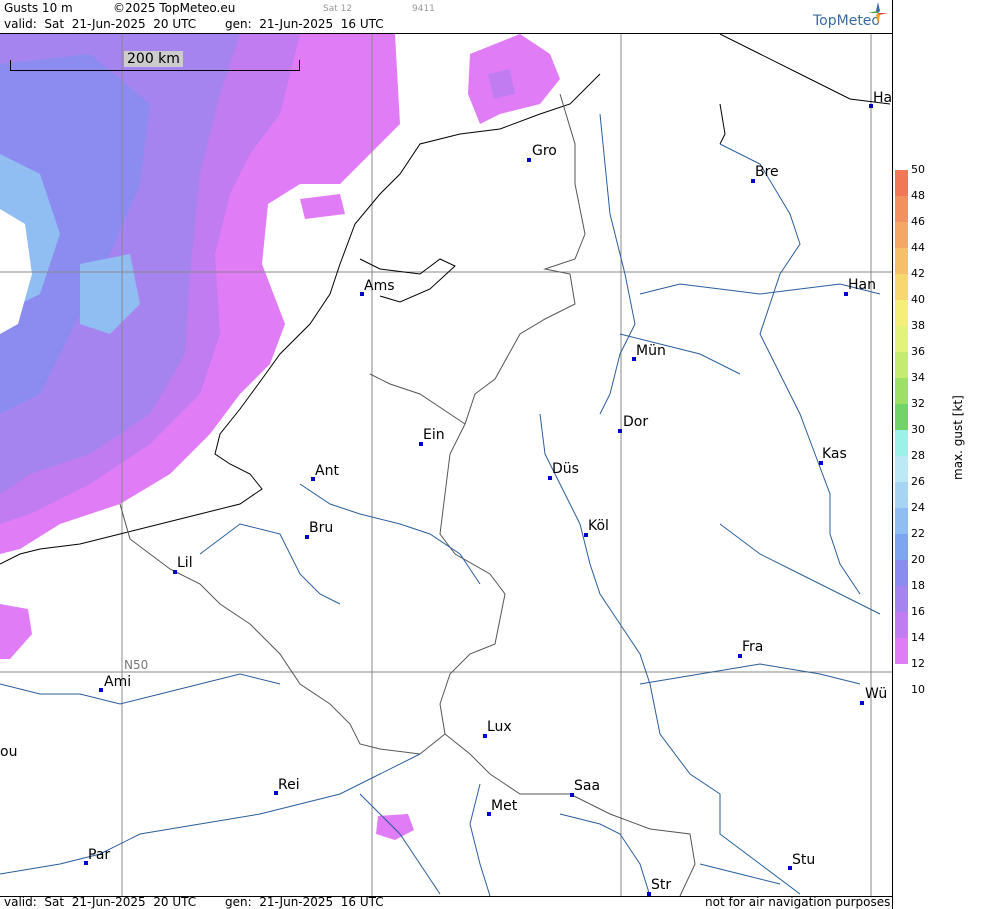 Image resolution: width=983 pixels, height=909 pixels. What do you see at coordinates (99, 855) in the screenshot?
I see `city-label: Par` at bounding box center [99, 855].